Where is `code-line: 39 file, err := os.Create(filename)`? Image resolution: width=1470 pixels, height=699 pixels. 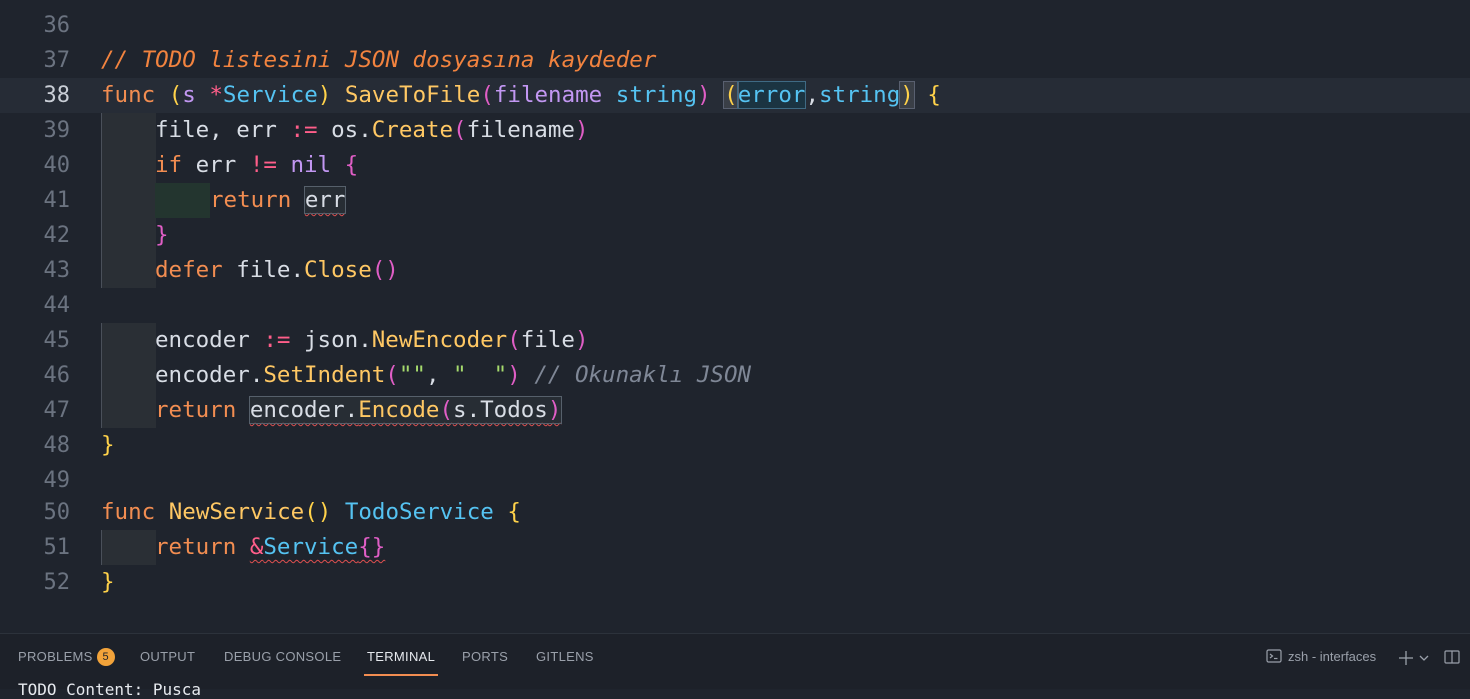 code-line: 39 file, err := os.Create(filename) is located at coordinates (735, 130).